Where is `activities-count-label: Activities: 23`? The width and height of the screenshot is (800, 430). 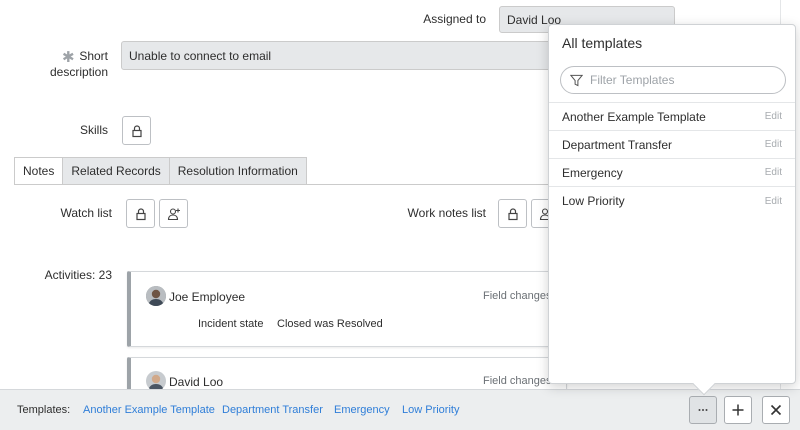 activities-count-label: Activities: 23 is located at coordinates (78, 275).